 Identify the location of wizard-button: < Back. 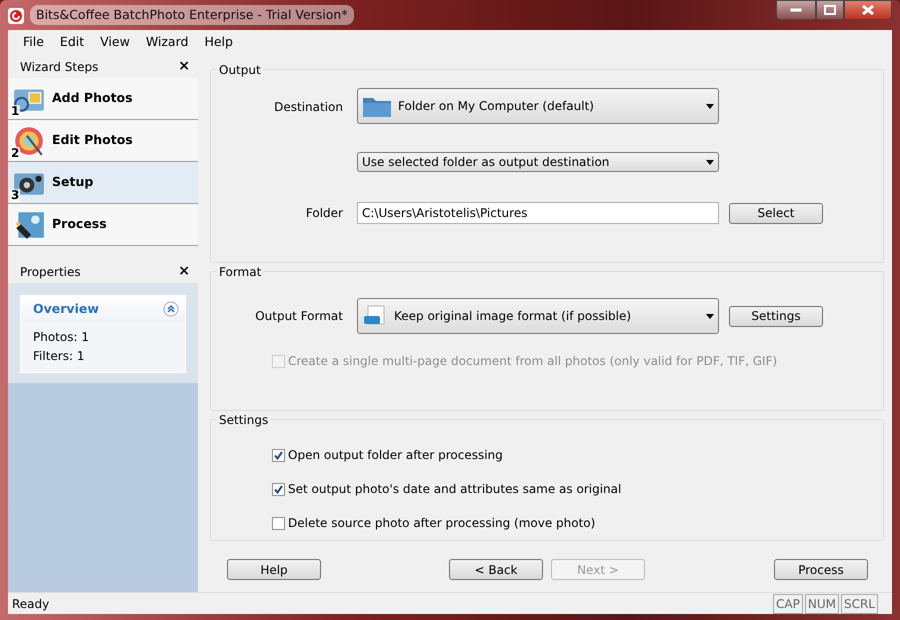
(496, 569).